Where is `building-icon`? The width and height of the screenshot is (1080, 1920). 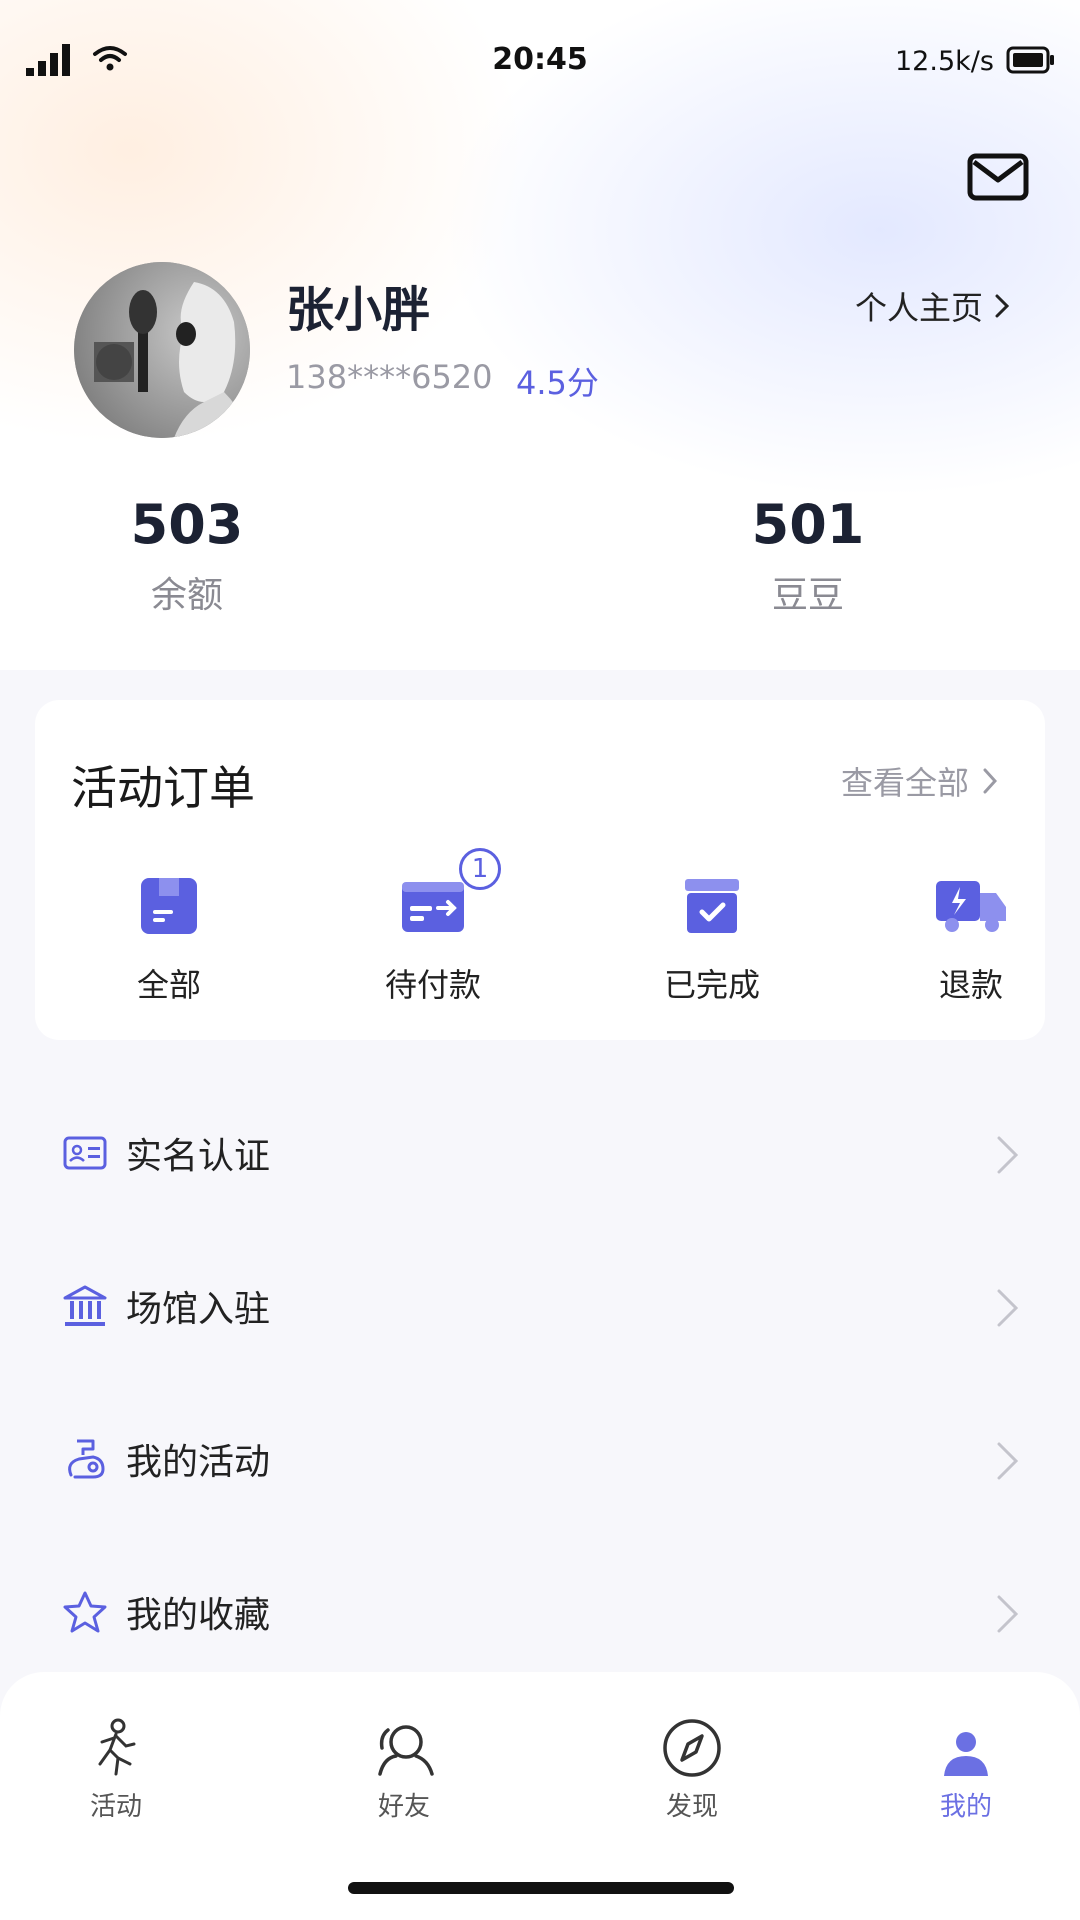
building-icon is located at coordinates (85, 1305).